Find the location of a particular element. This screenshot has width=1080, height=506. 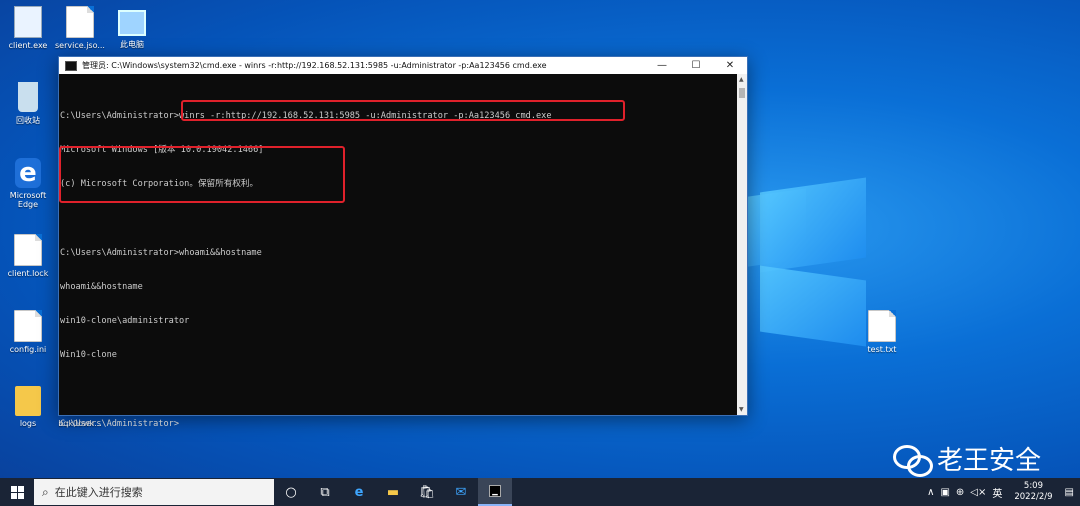

edge-icon: e is located at coordinates (359, 492).